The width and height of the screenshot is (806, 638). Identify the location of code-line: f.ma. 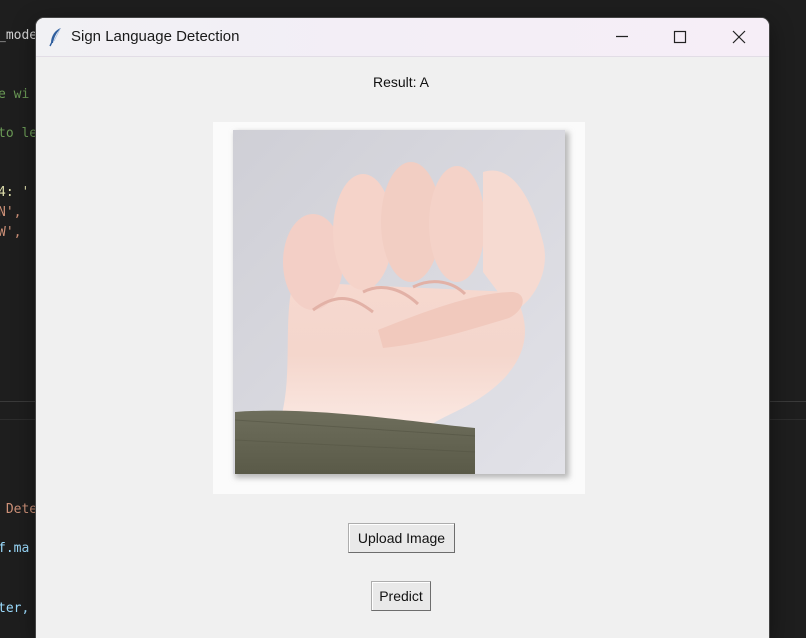
(15, 548).